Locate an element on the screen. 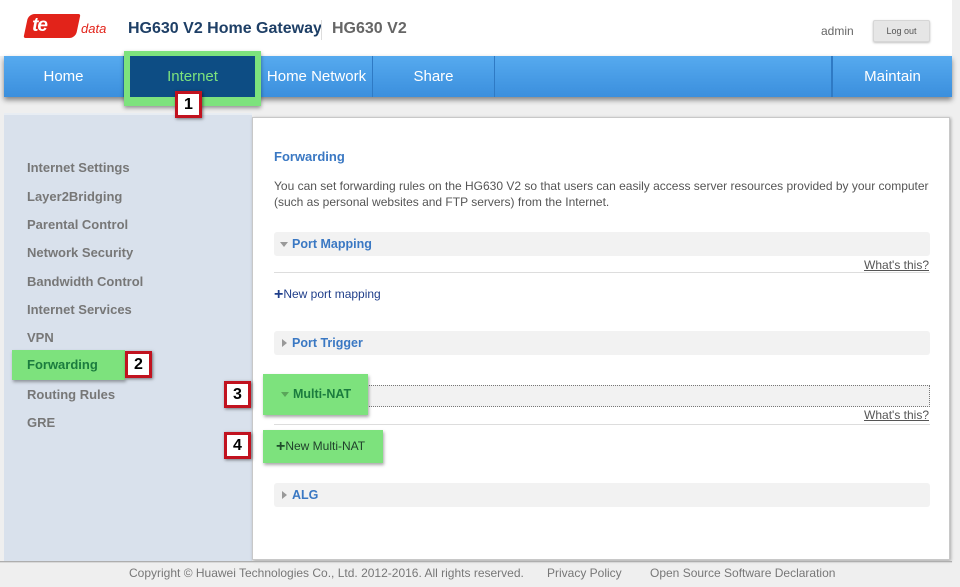 The width and height of the screenshot is (960, 587). open-source-link: Open Source Software Declaration is located at coordinates (742, 573).